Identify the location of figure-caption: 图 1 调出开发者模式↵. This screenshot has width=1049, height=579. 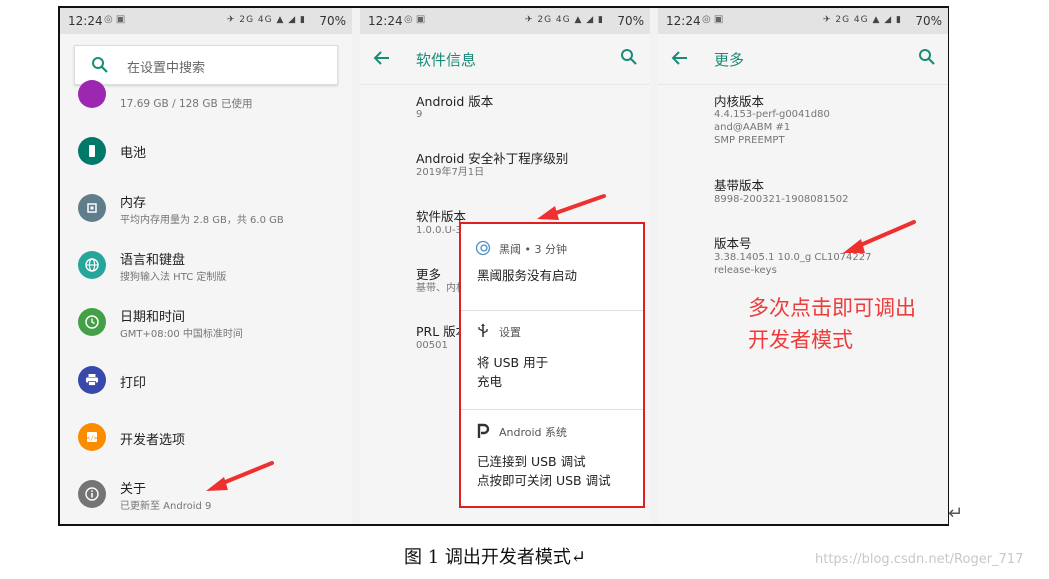
(495, 557).